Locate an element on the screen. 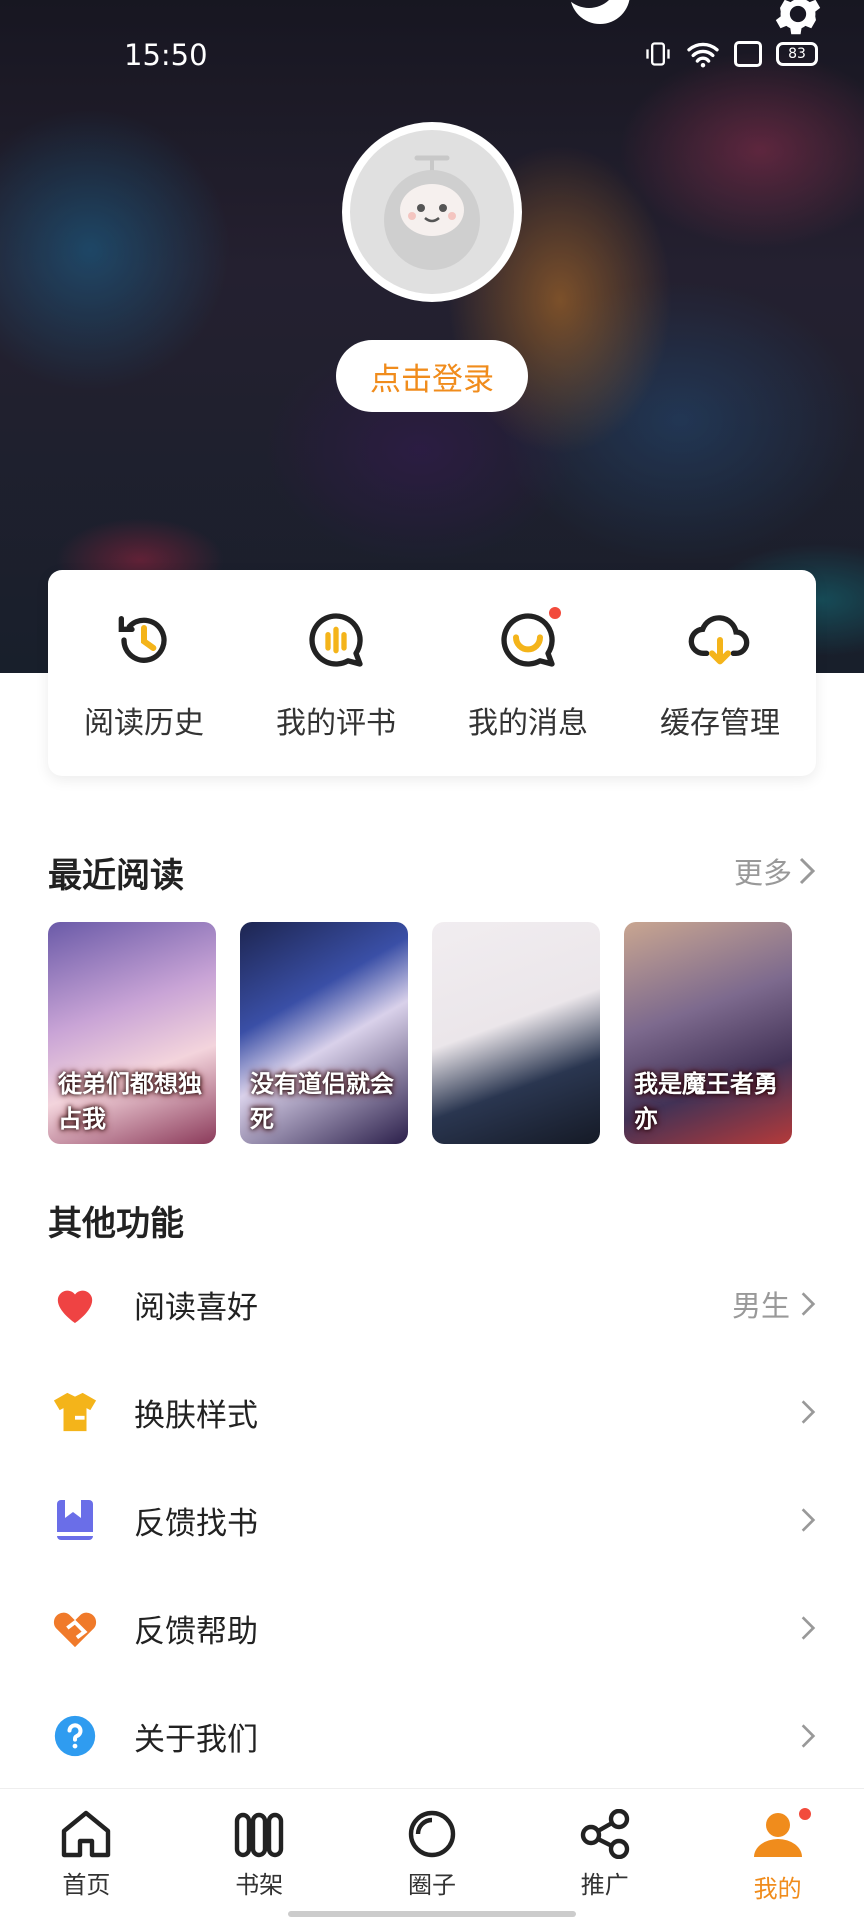  quick-action-cache-management: 缓存管理 is located at coordinates (720, 673).